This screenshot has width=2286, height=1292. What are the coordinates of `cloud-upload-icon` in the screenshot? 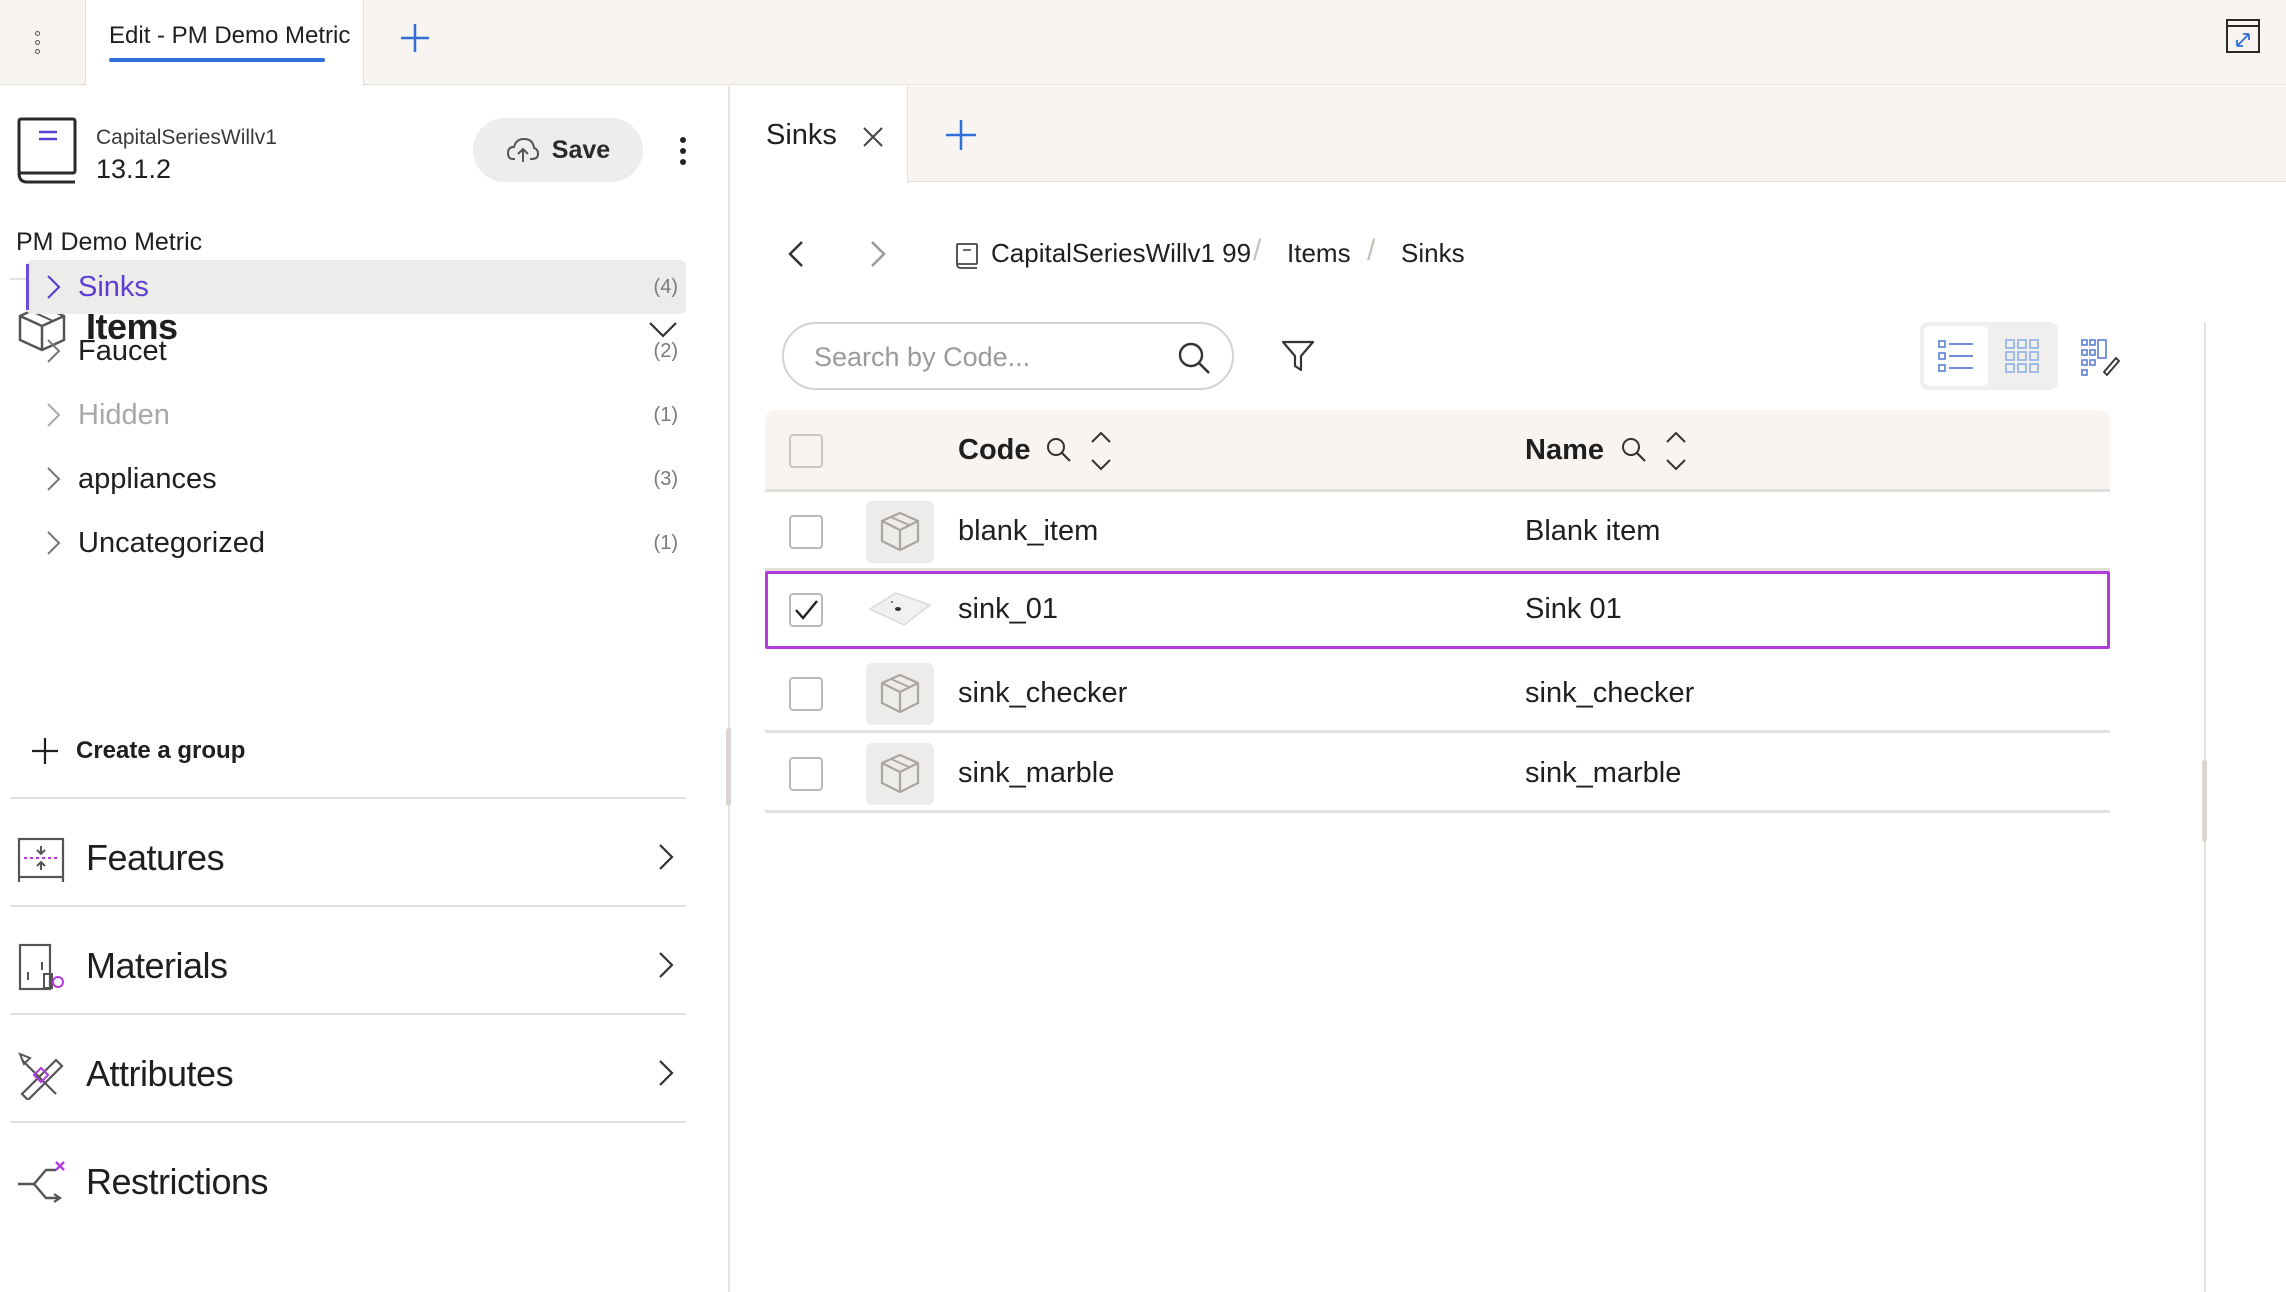 It's located at (522, 149).